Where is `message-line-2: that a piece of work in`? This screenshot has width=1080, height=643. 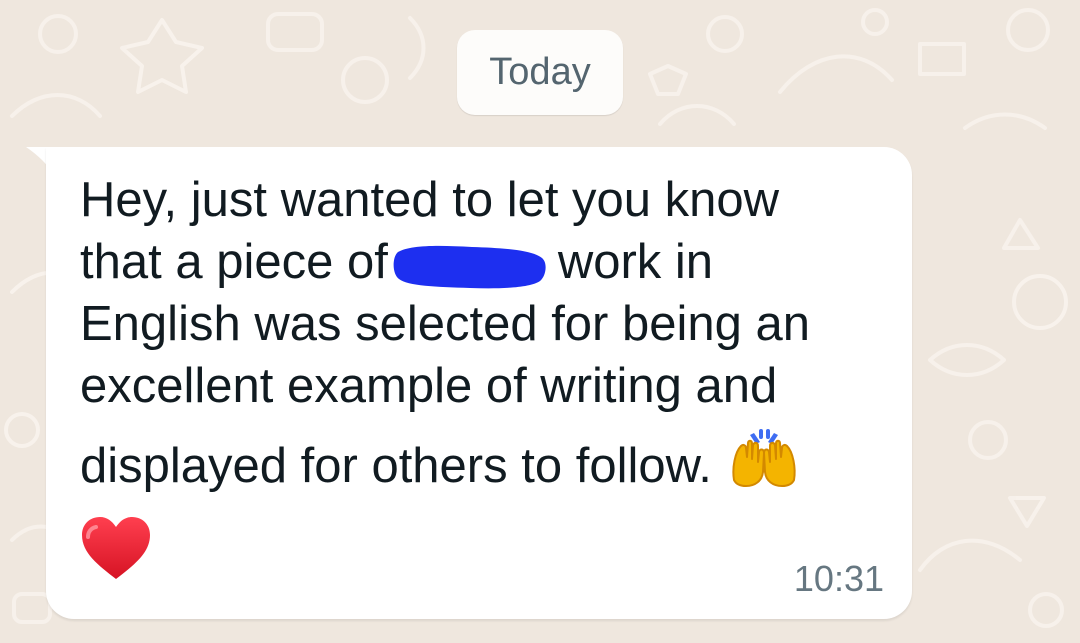 message-line-2: that a piece of work in is located at coordinates (480, 262).